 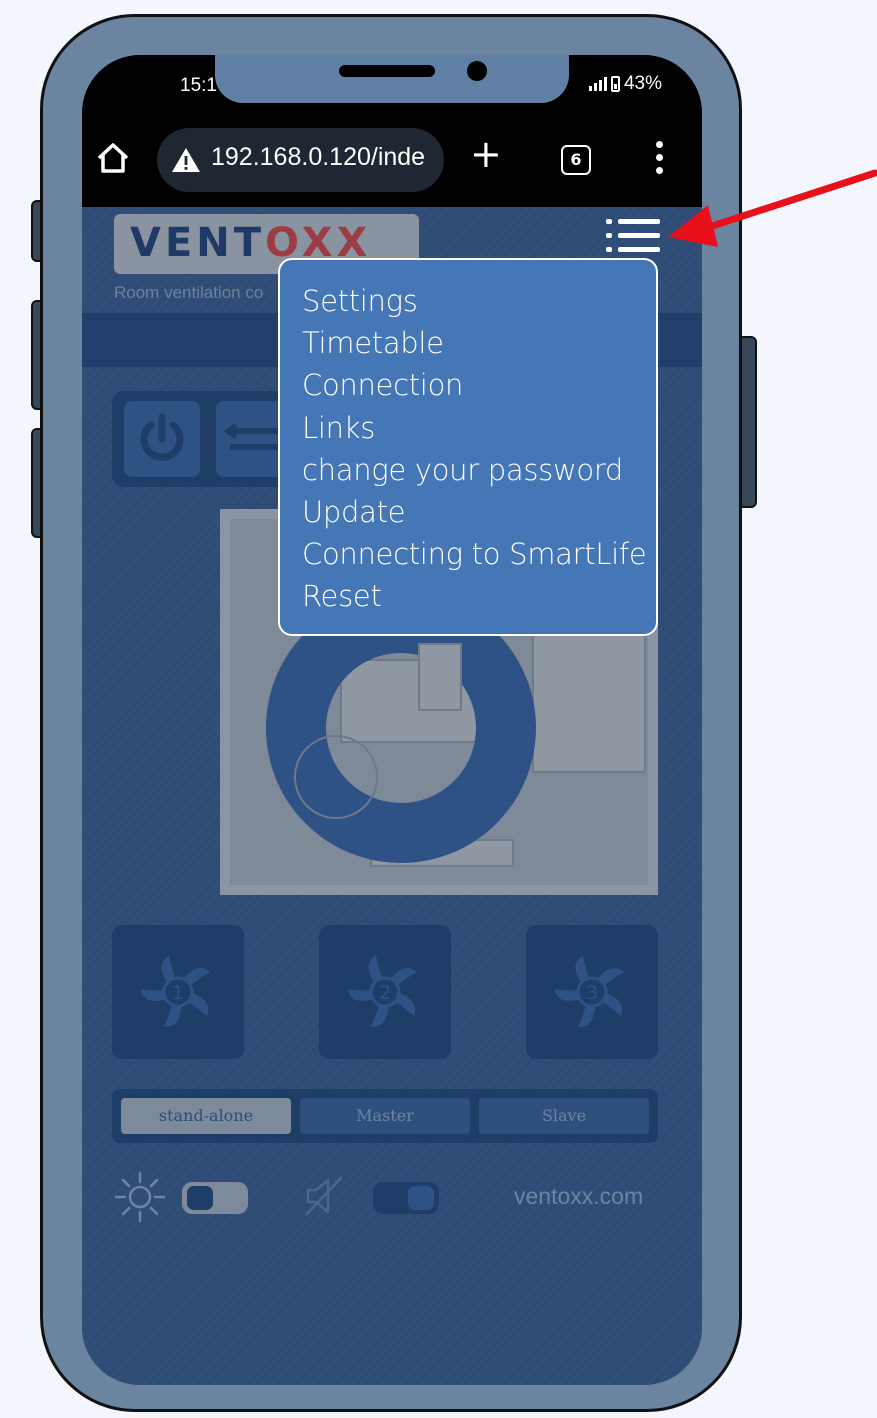 I want to click on mode-selector: stand-alone Master Slave, so click(x=385, y=1116).